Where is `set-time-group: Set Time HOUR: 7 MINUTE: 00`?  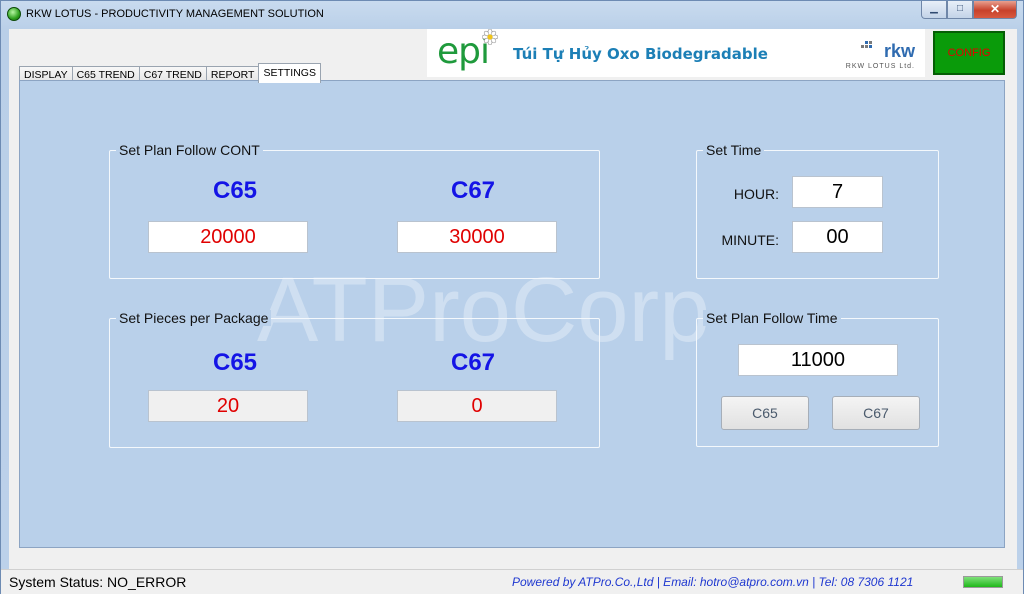
set-time-group: Set Time HOUR: 7 MINUTE: 00 is located at coordinates (817, 210).